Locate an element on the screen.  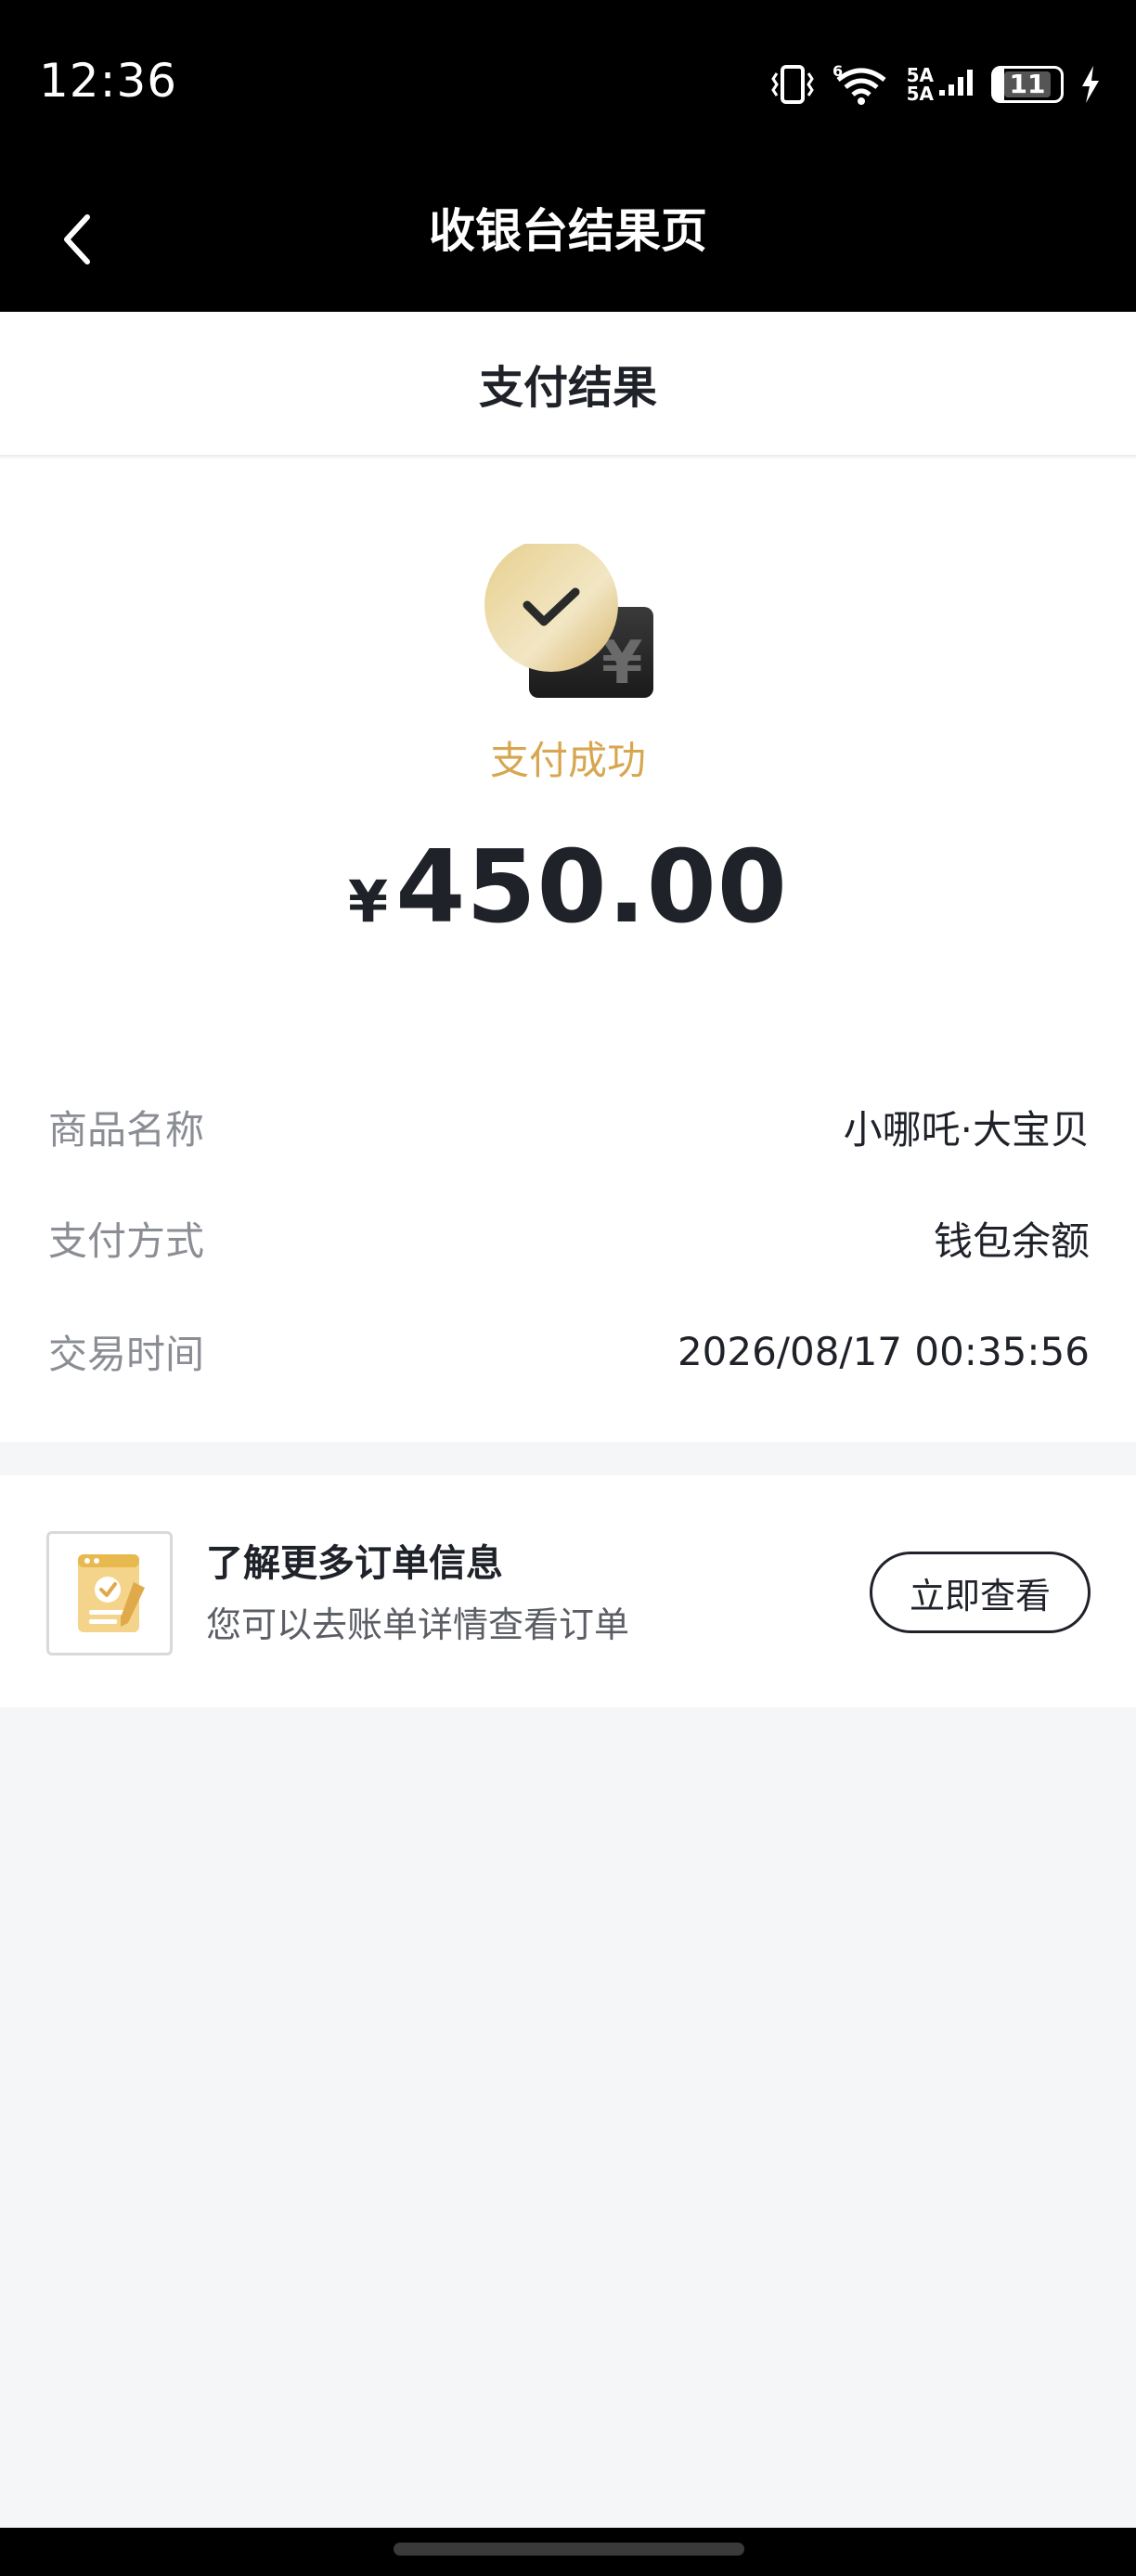
amount-value: 450.00 is located at coordinates (591, 888).